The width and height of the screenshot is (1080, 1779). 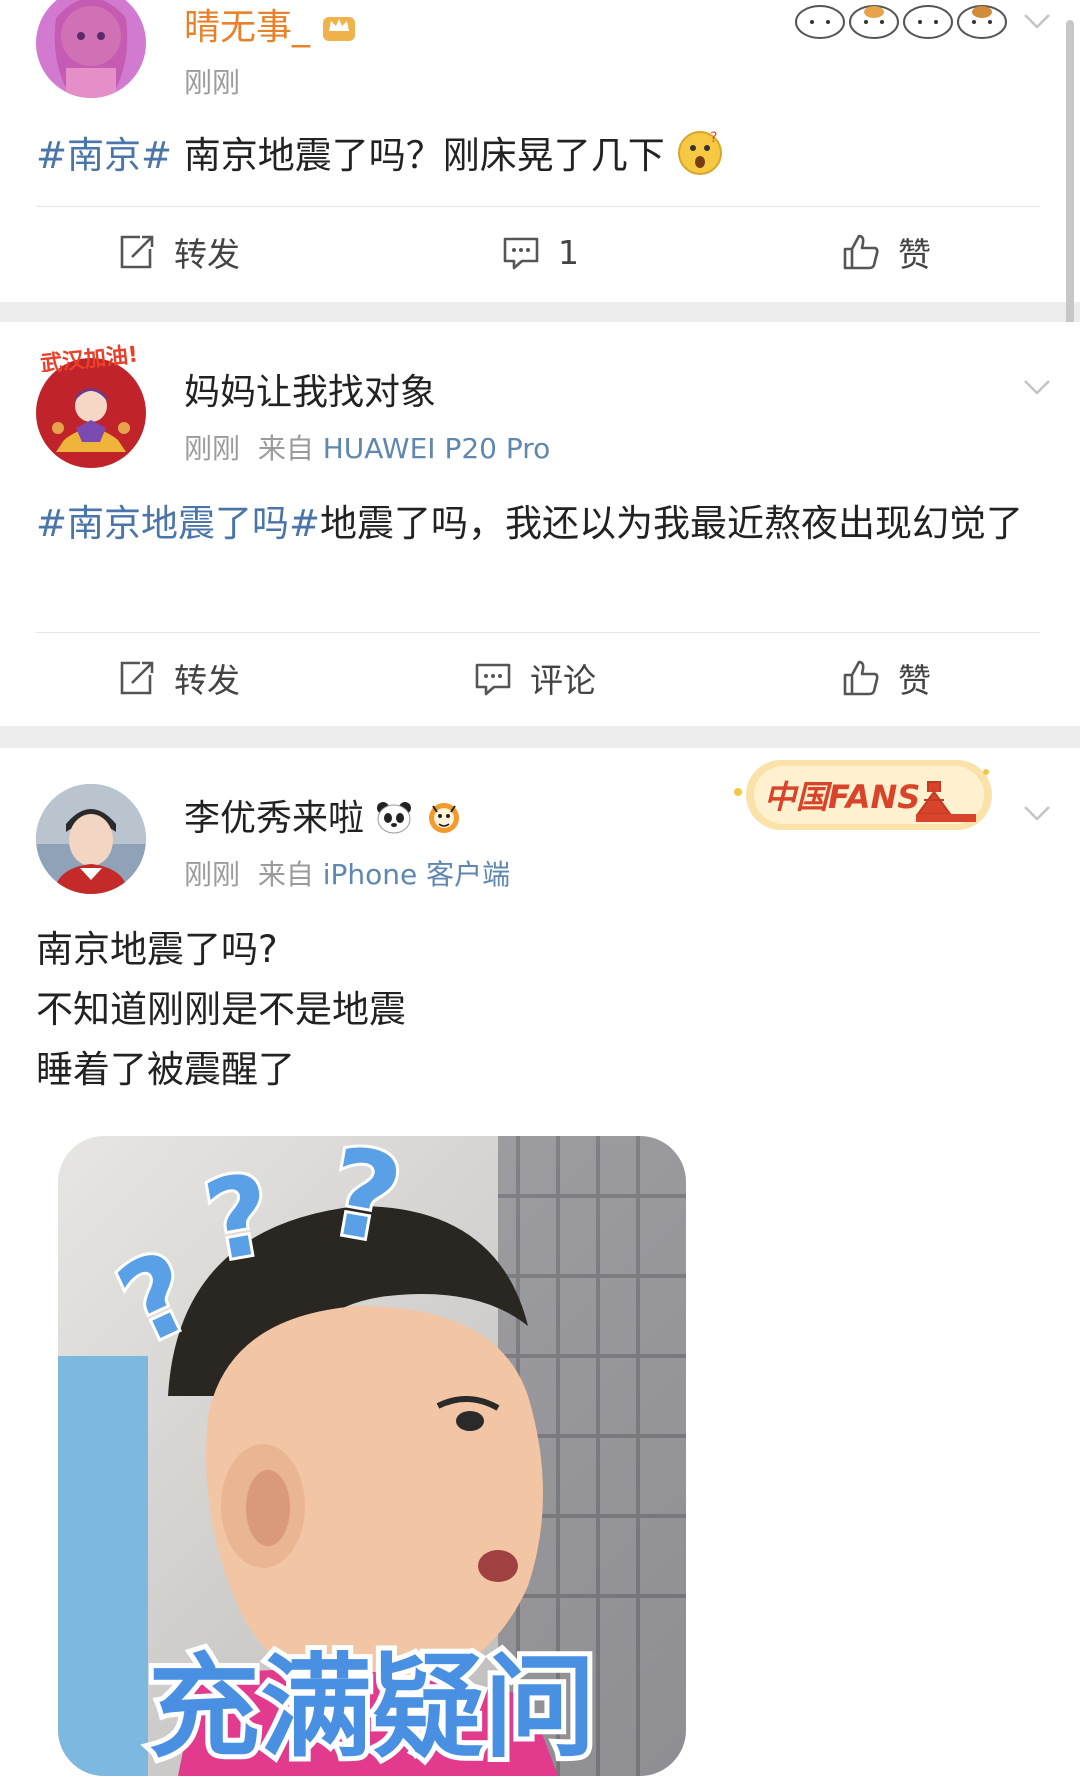 I want to click on post-text-line: 南京地震了吗?, so click(x=157, y=949).